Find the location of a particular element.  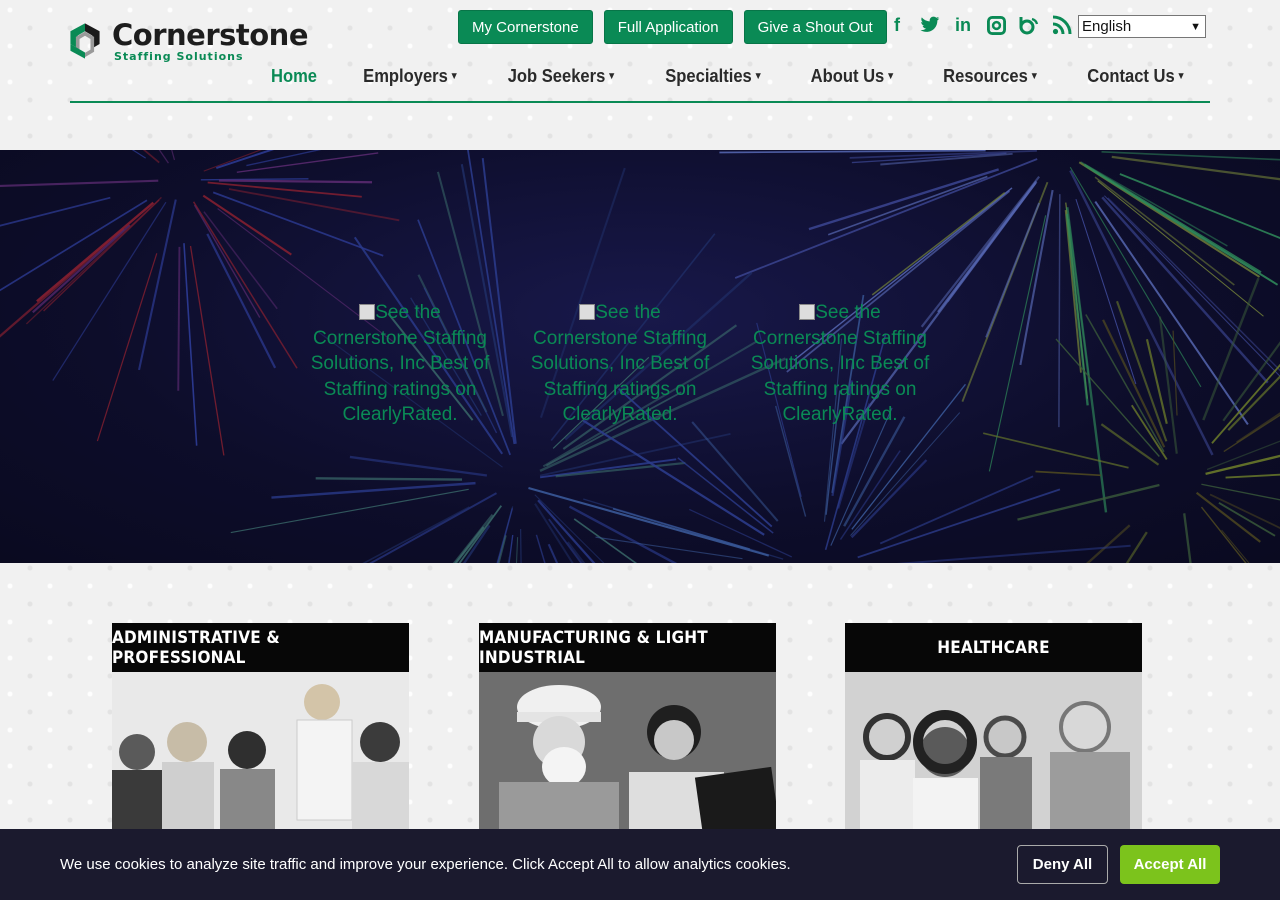

nav-specialties: Specialties ▼ is located at coordinates (714, 76).